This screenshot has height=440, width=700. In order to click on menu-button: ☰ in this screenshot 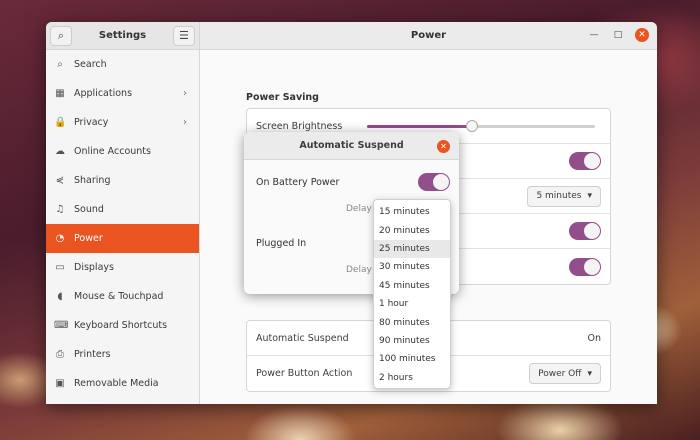, I will do `click(183, 35)`.